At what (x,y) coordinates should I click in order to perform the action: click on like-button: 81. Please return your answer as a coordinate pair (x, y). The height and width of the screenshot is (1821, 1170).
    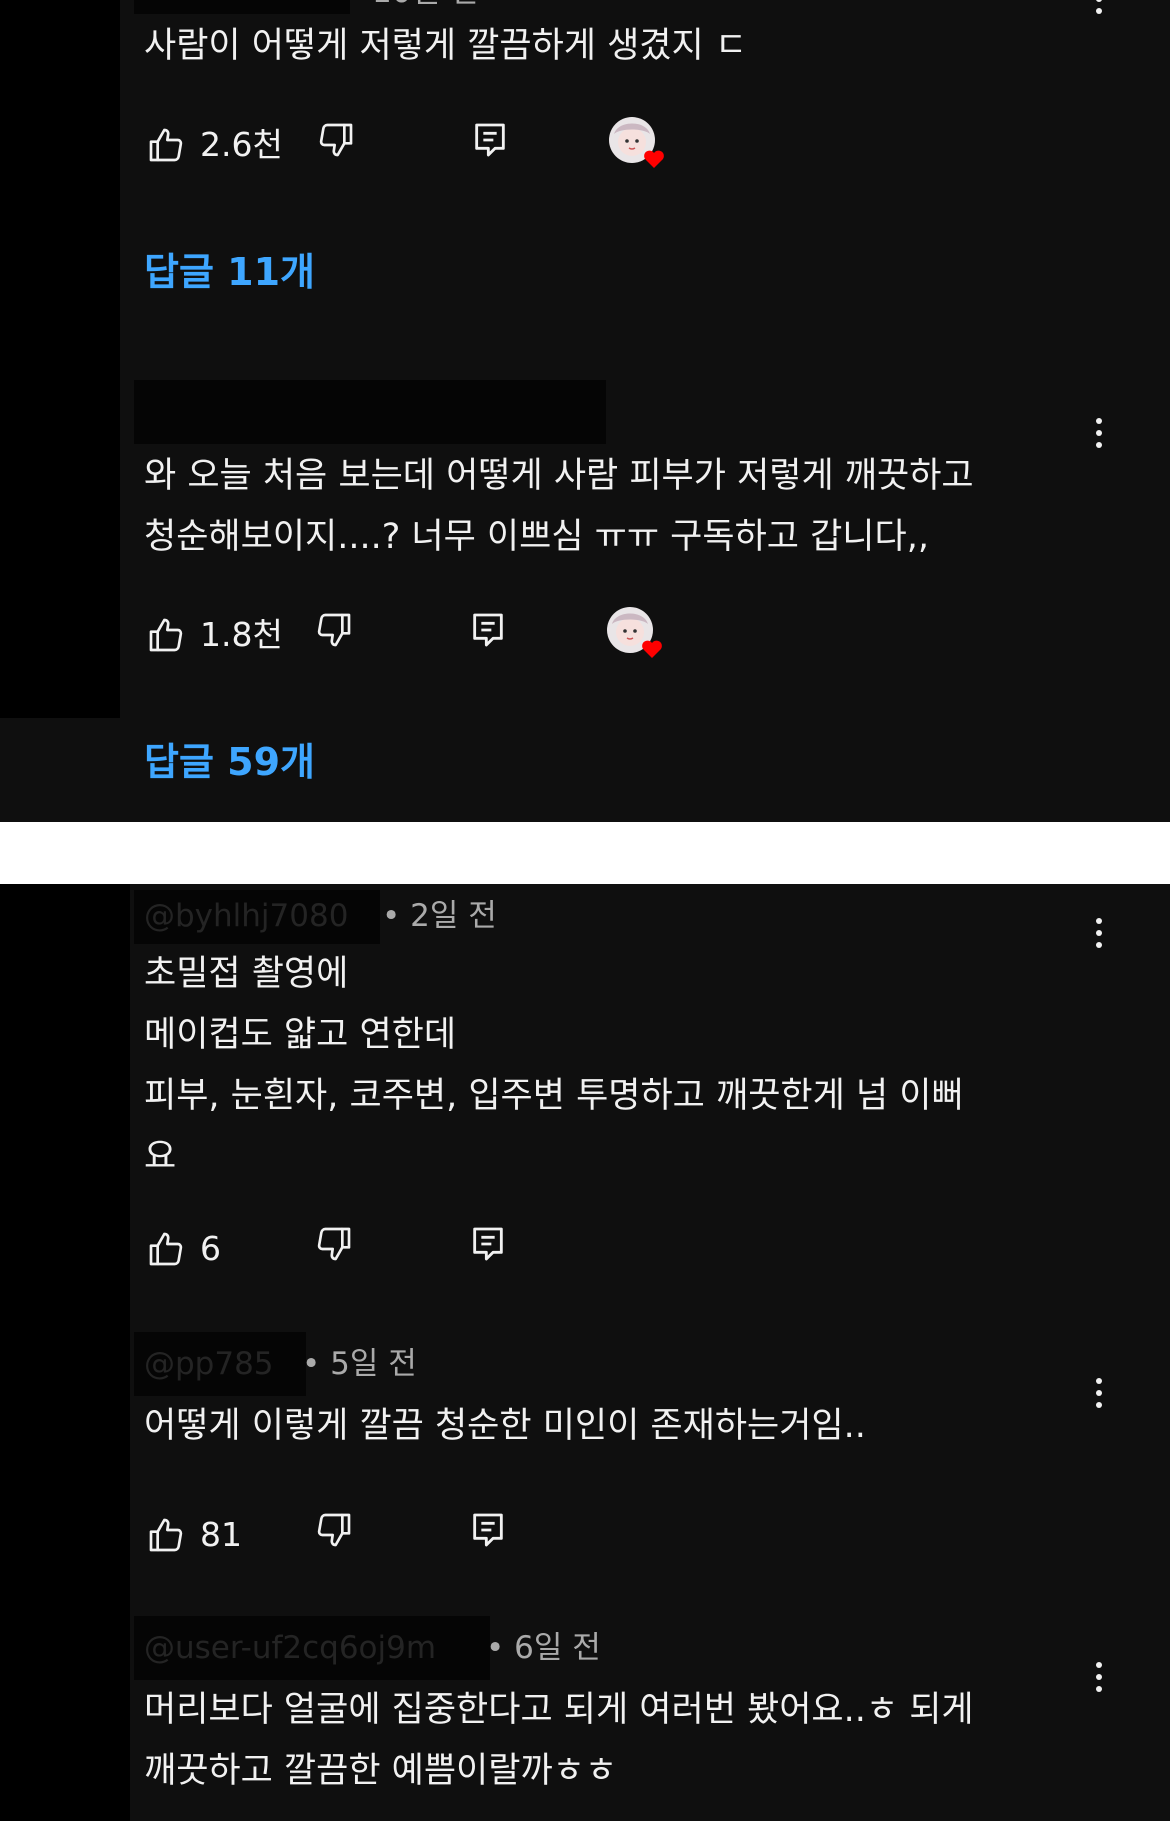
    Looking at the image, I should click on (194, 1535).